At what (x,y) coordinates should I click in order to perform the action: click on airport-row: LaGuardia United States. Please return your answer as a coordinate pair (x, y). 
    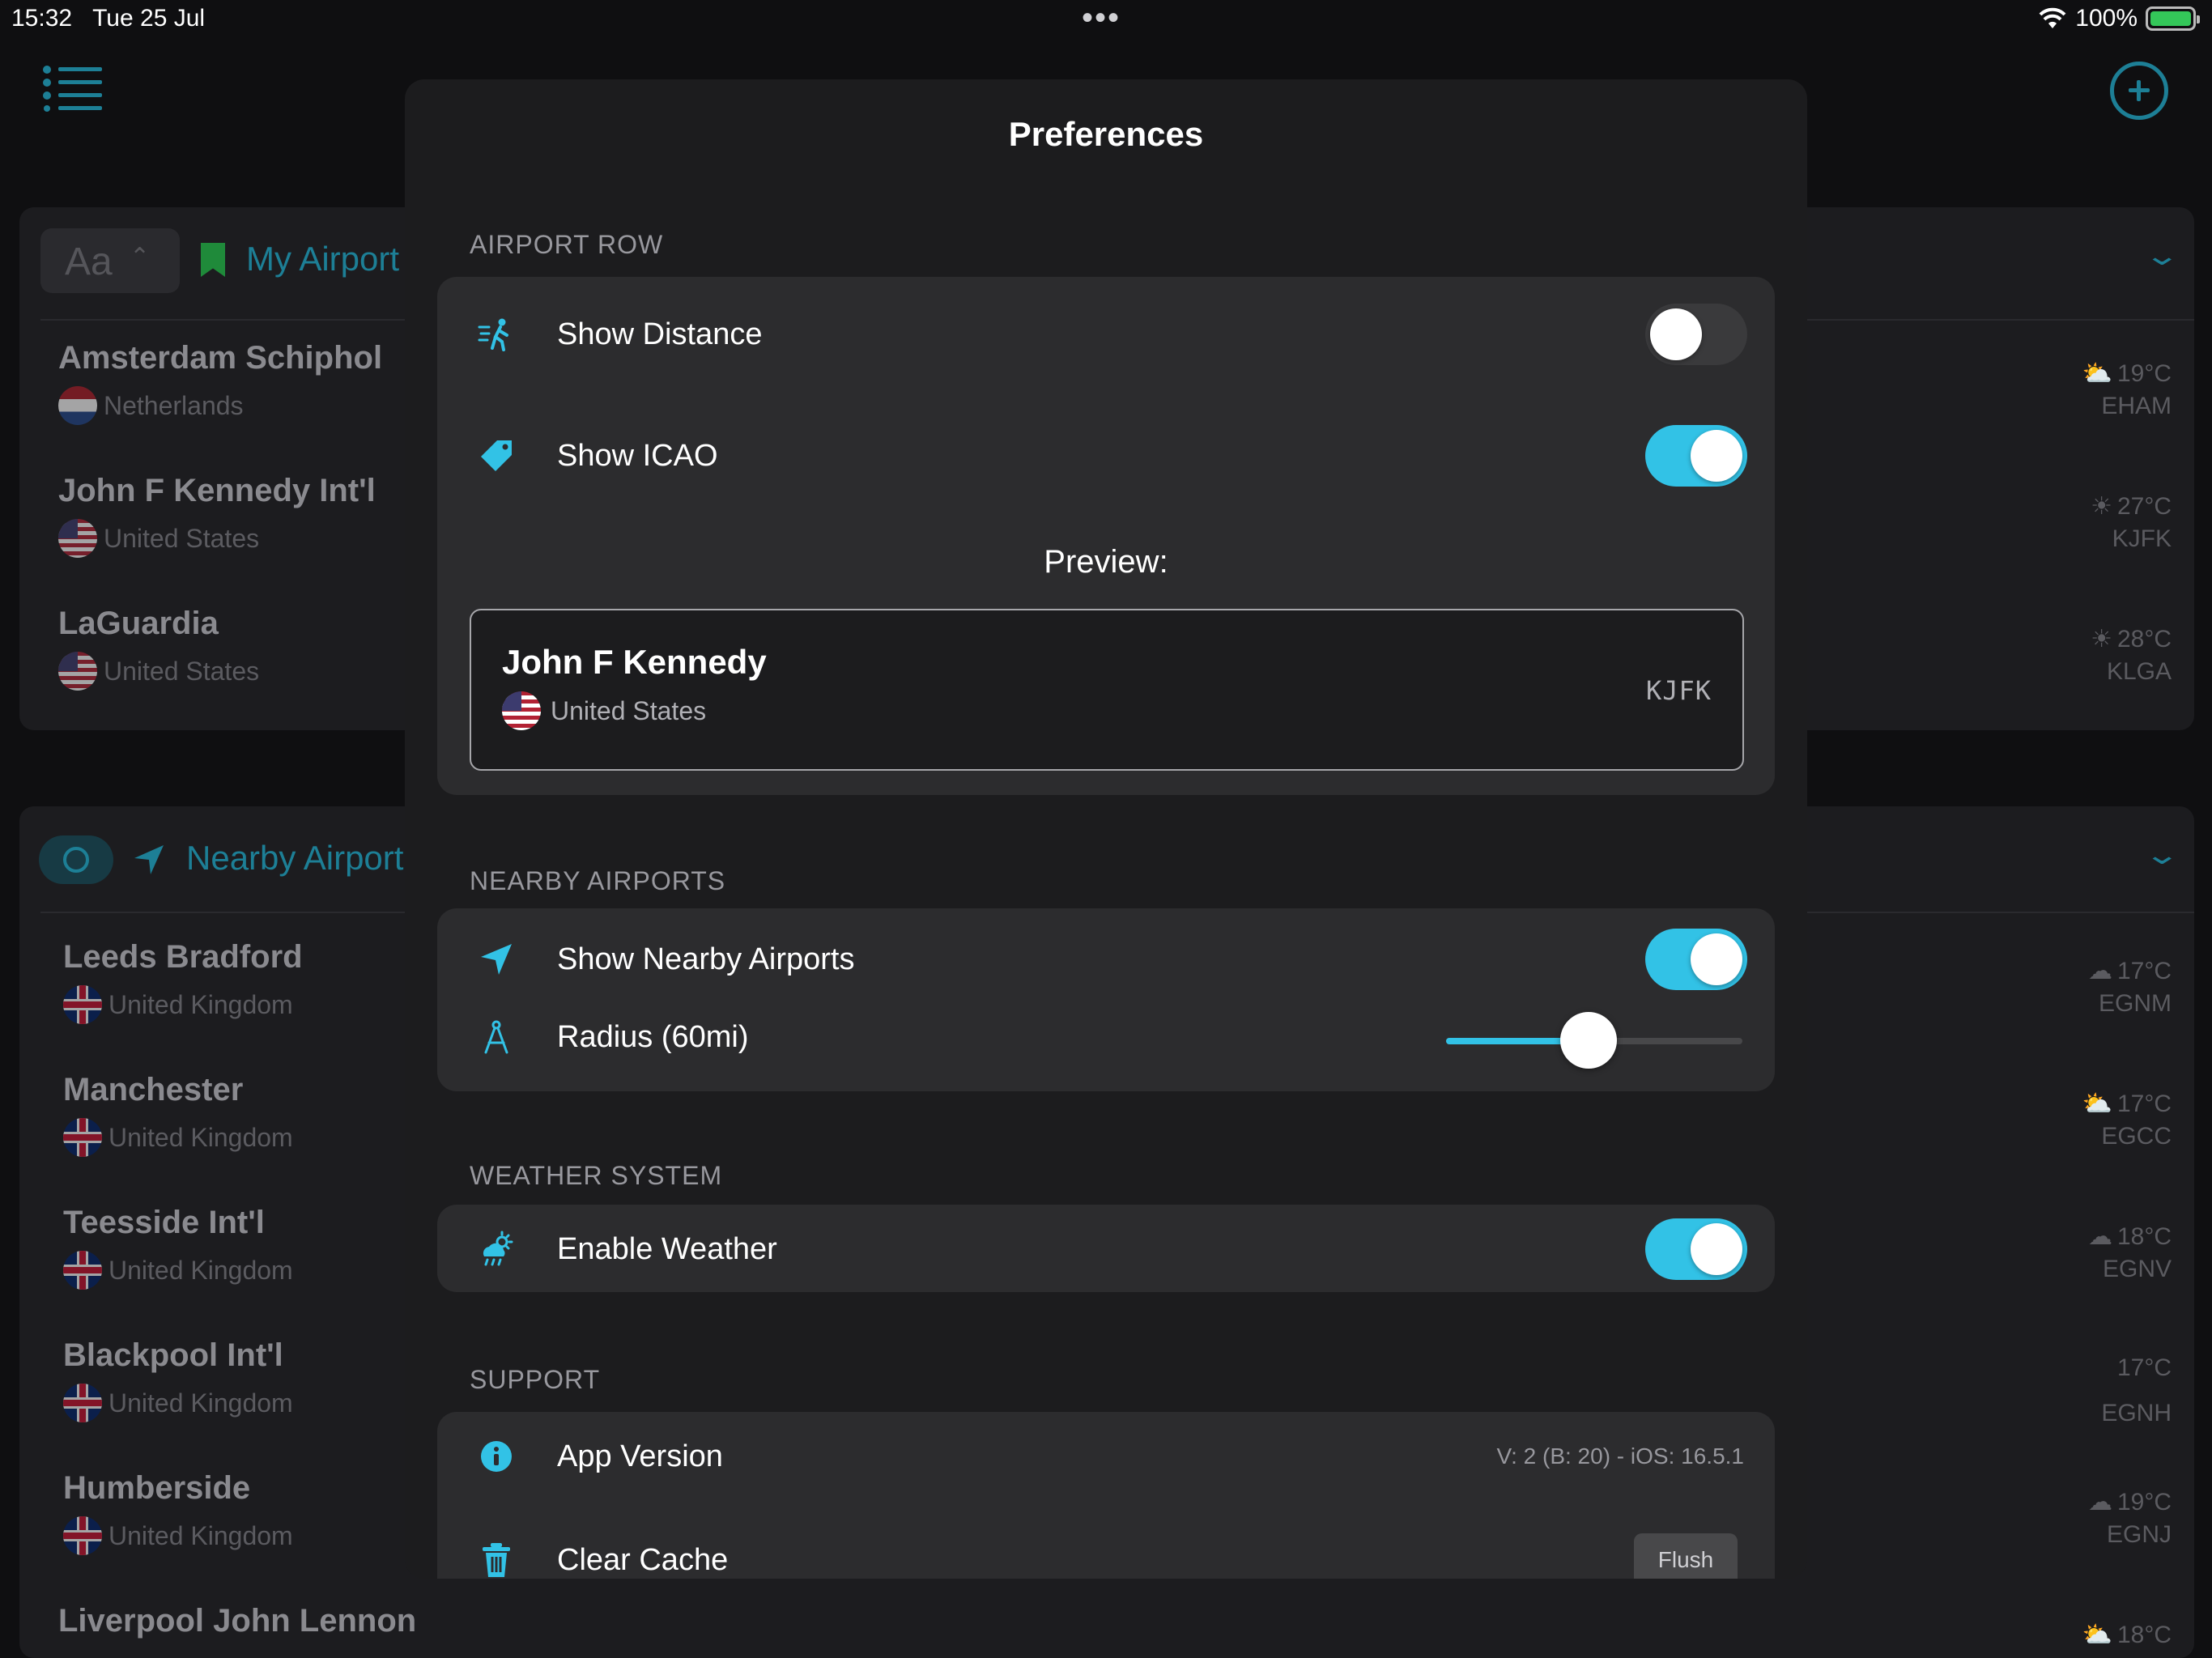
    Looking at the image, I should click on (159, 648).